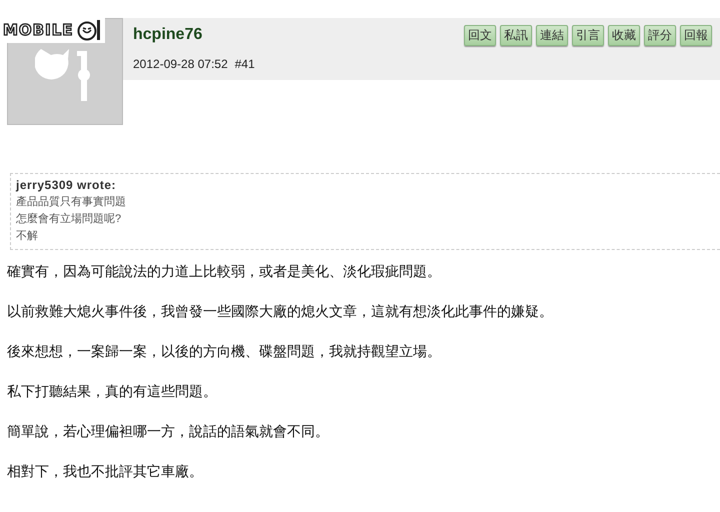 The width and height of the screenshot is (720, 512). Describe the element at coordinates (168, 432) in the screenshot. I see `post-paragraph: 簡單說，若心理偏袒哪一方，說話的語氣就會不同。` at that location.